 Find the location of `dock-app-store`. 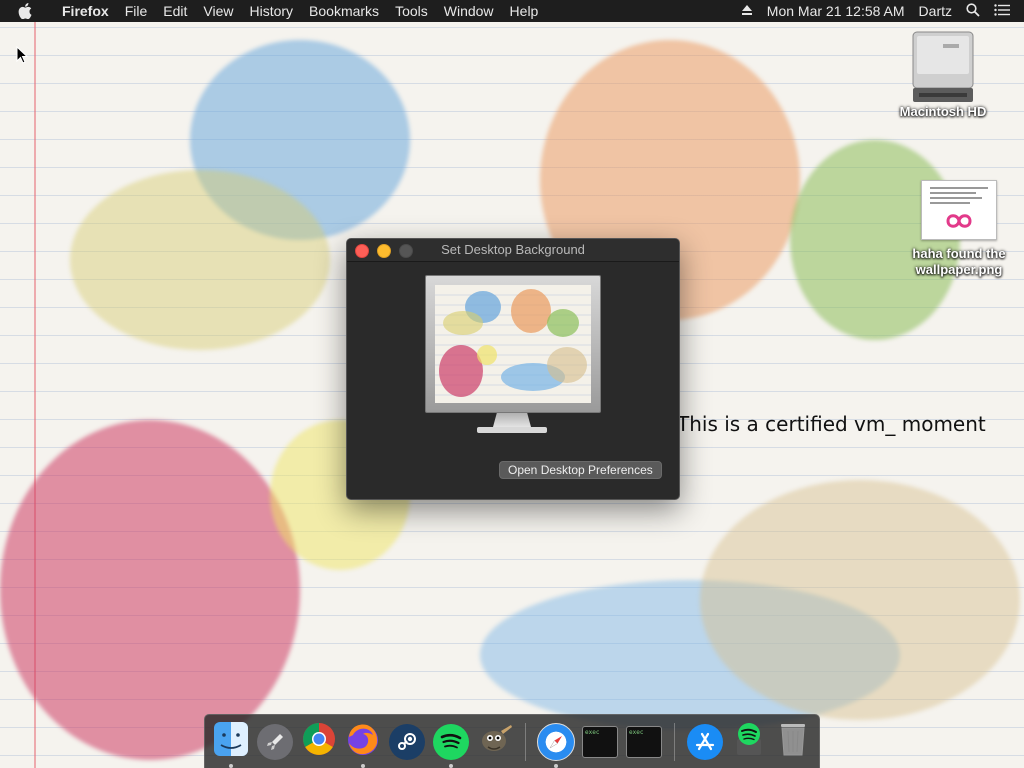

dock-app-store is located at coordinates (705, 742).